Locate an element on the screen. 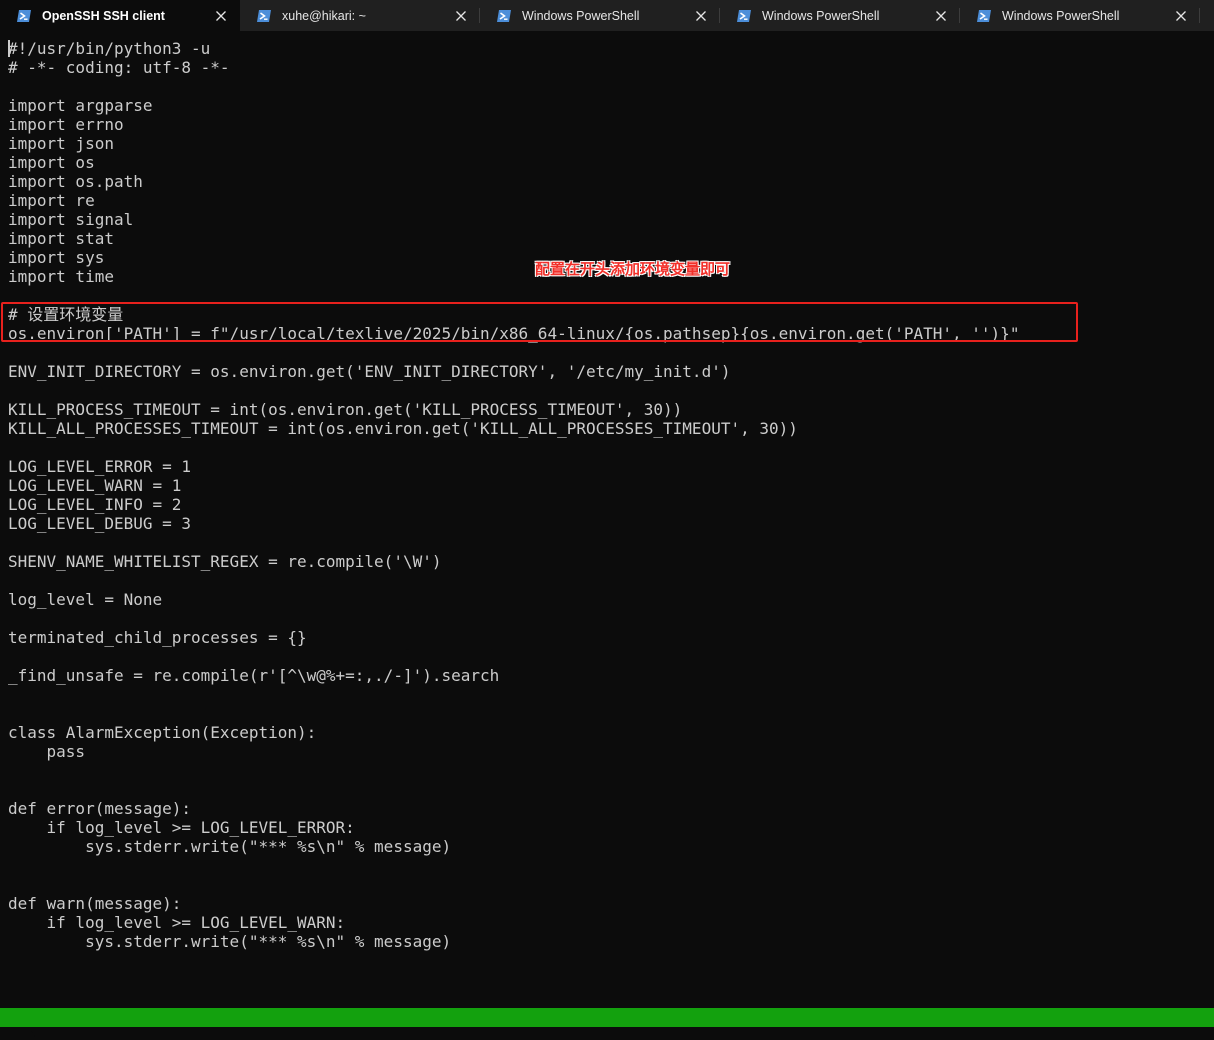 This screenshot has height=1040, width=1214. code-line: def error(message): is located at coordinates (100, 808).